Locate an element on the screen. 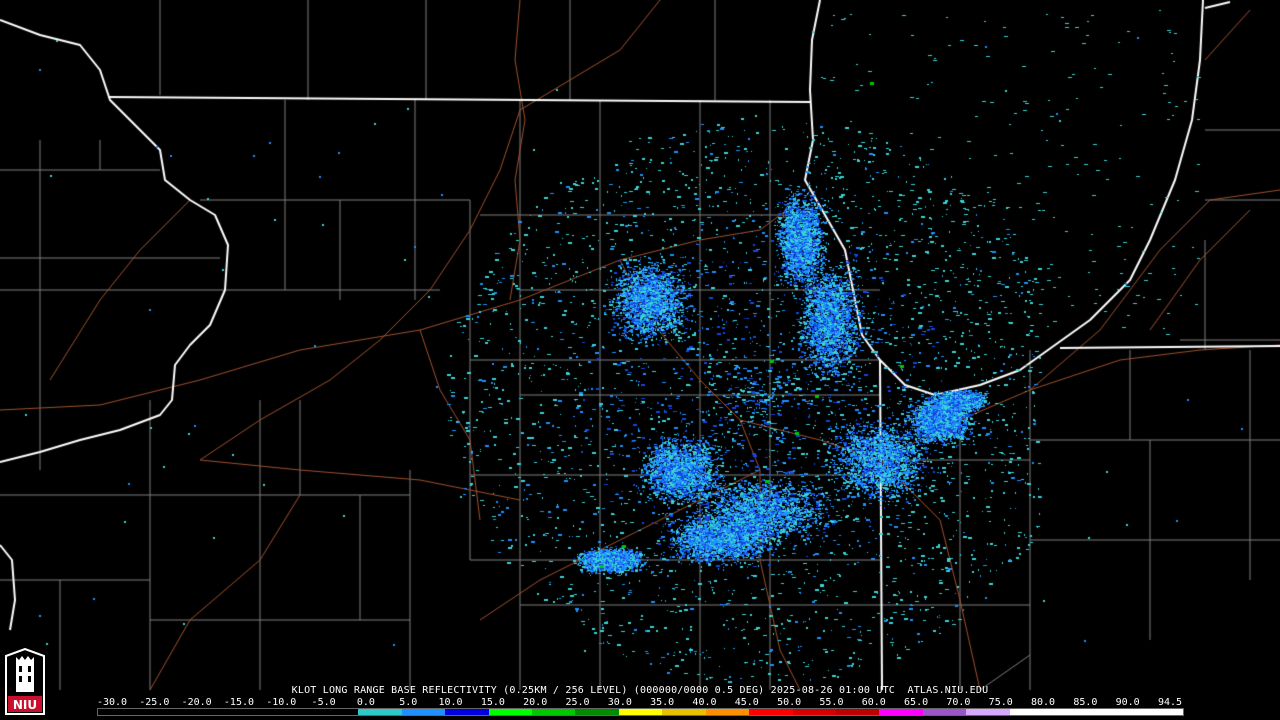  colorbar-tick-label: 0.0 is located at coordinates (365, 702).